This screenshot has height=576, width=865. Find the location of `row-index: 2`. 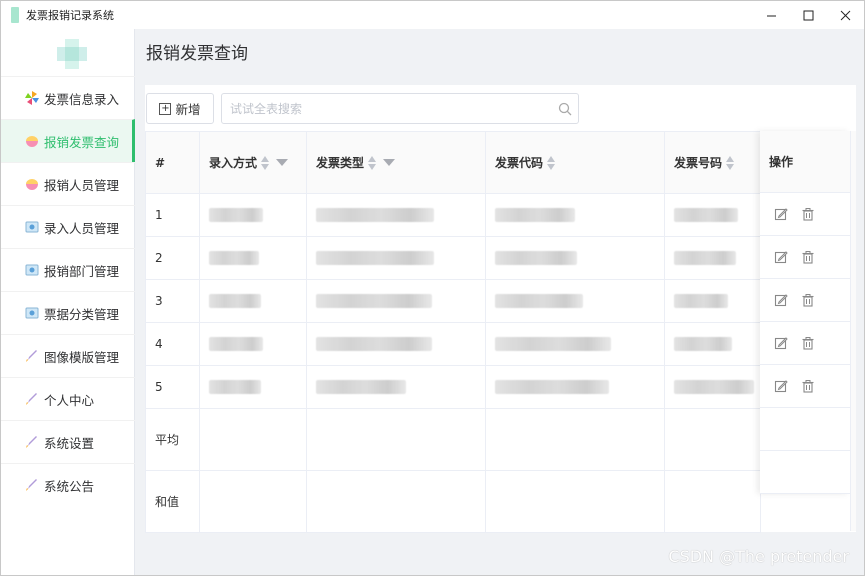

row-index: 2 is located at coordinates (172, 258).